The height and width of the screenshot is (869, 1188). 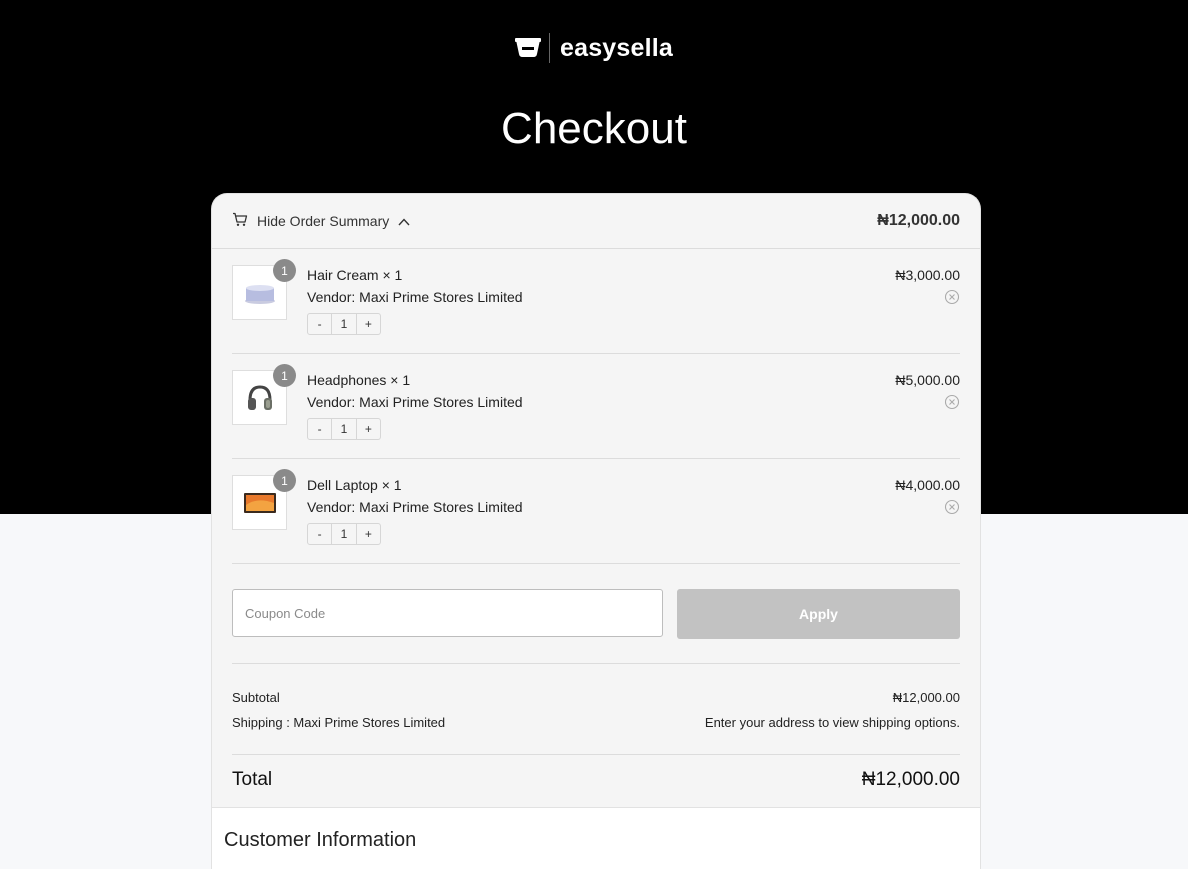 I want to click on customer-information-section: Customer Information, so click(x=596, y=838).